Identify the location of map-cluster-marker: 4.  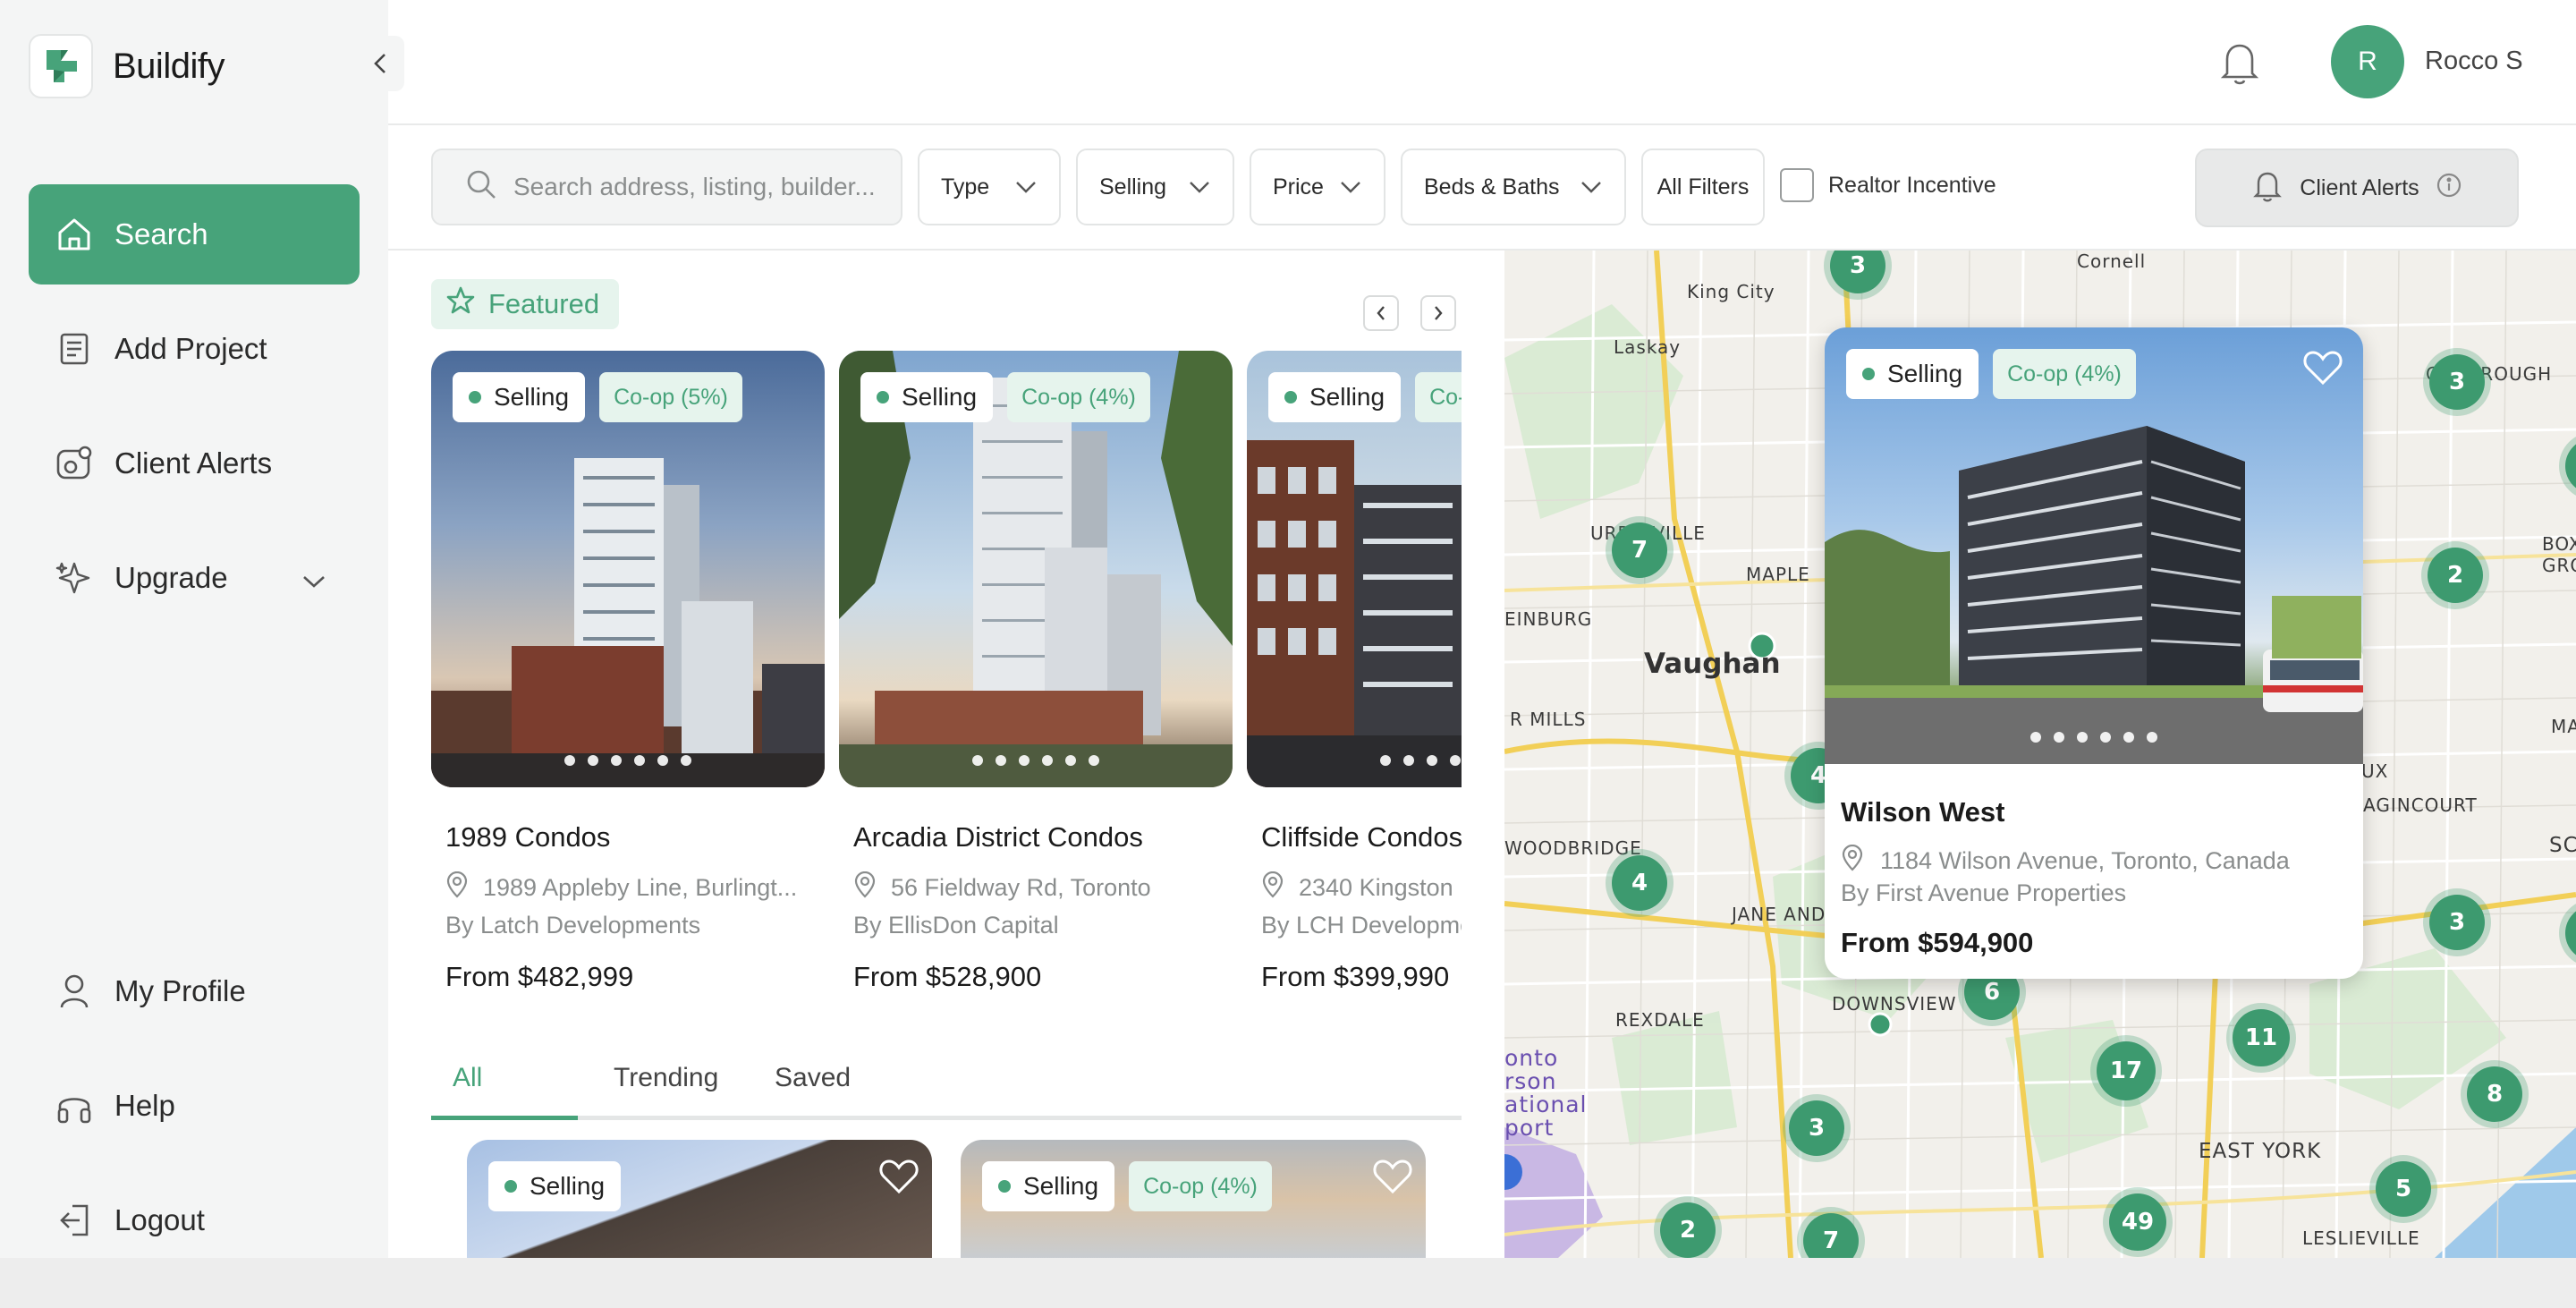
(1639, 883).